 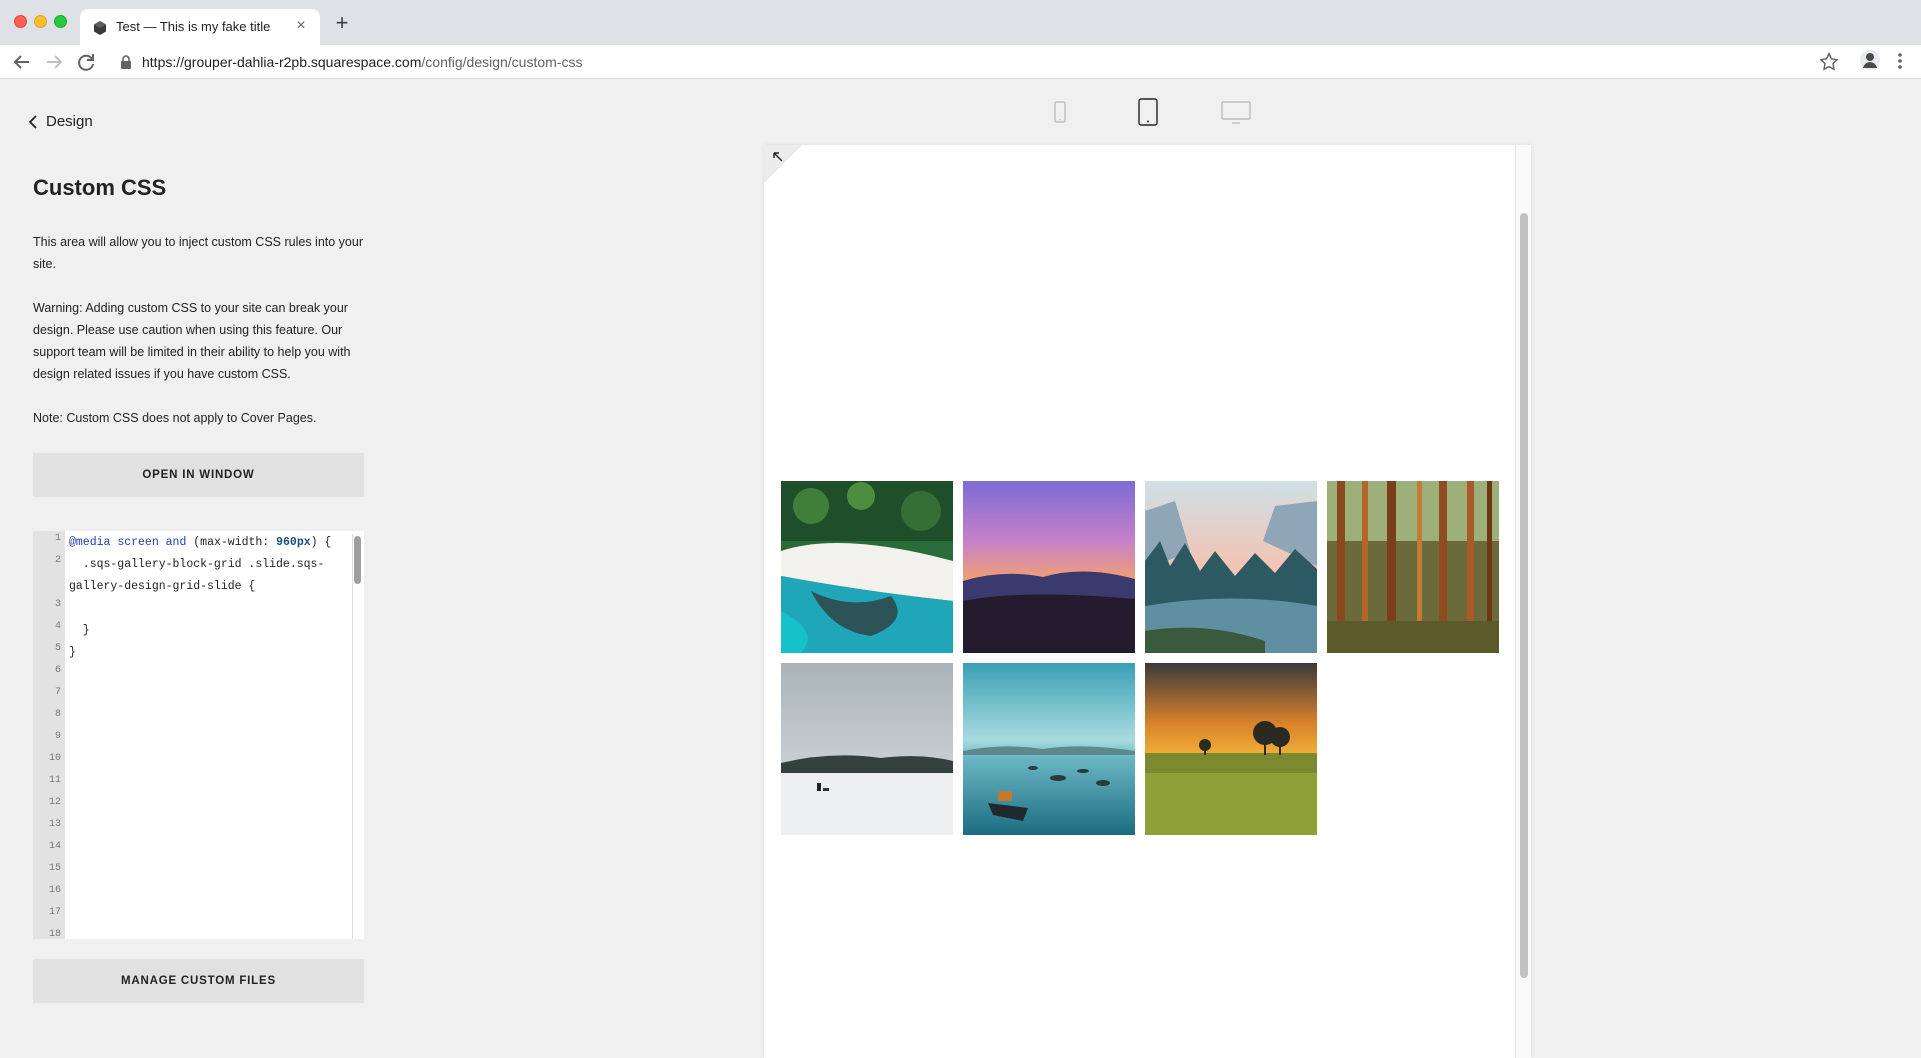 What do you see at coordinates (502, 62) in the screenshot?
I see `url-path: /config/design/custom-css` at bounding box center [502, 62].